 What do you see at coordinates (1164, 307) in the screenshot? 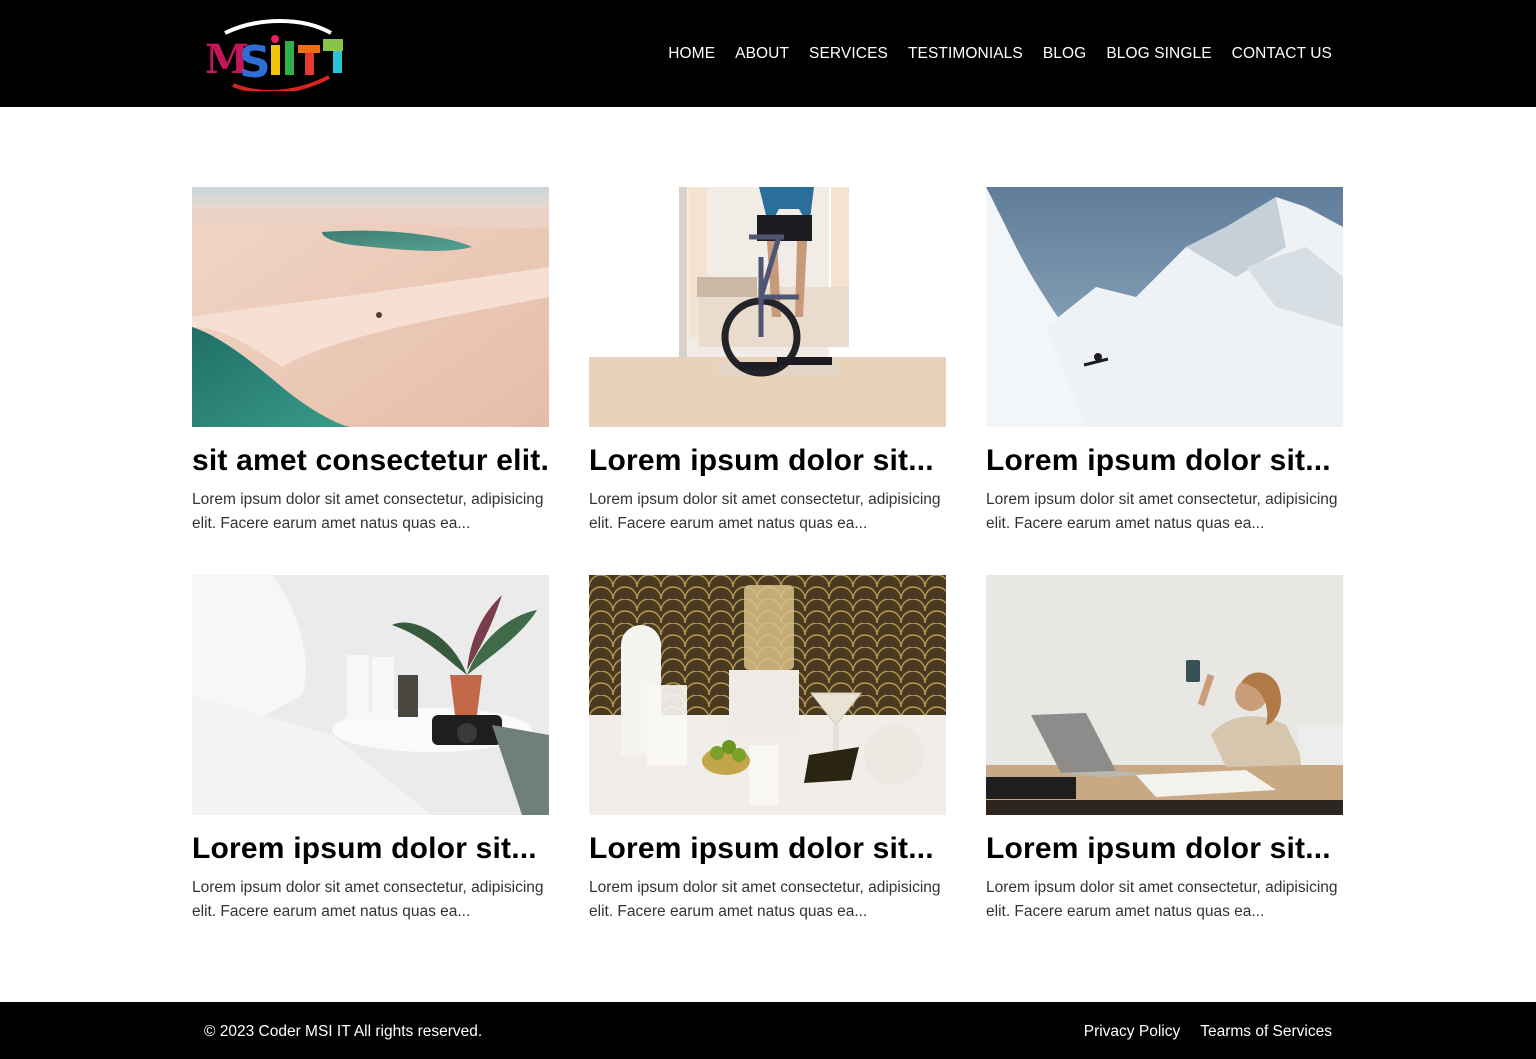
I see `card-image-mountain` at bounding box center [1164, 307].